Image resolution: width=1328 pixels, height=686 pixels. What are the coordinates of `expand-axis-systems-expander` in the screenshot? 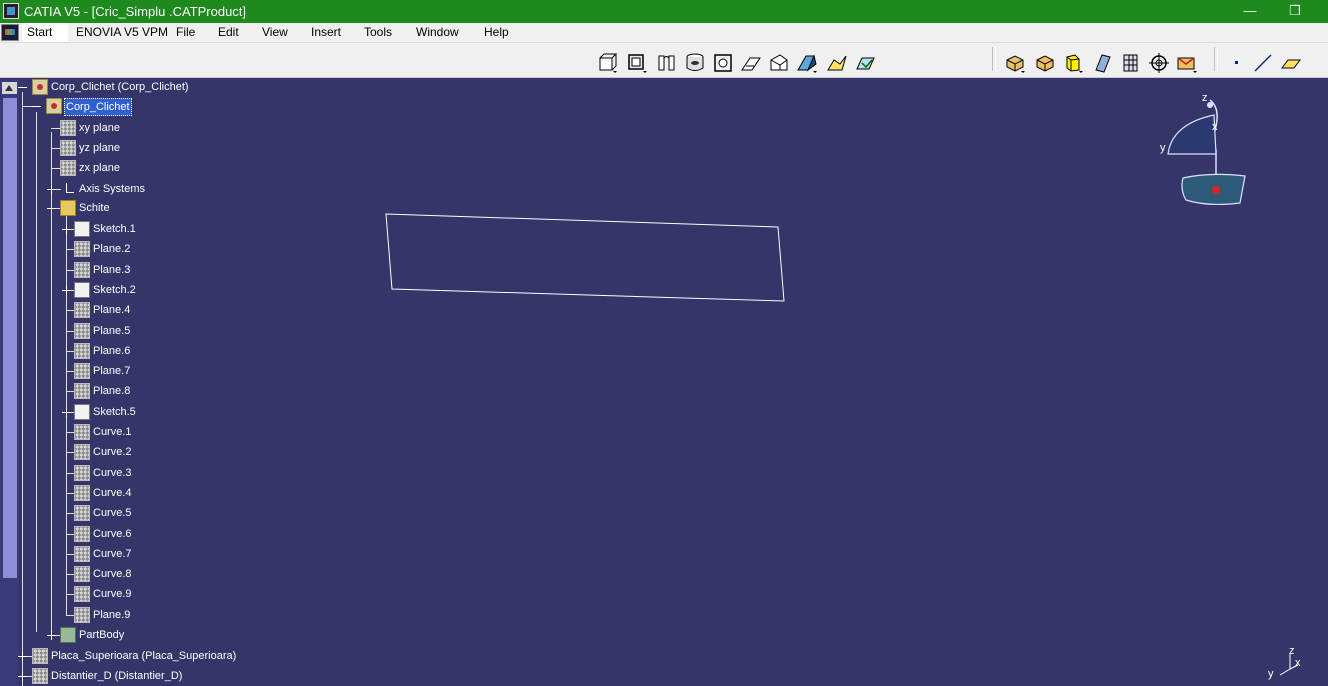 It's located at (51, 189).